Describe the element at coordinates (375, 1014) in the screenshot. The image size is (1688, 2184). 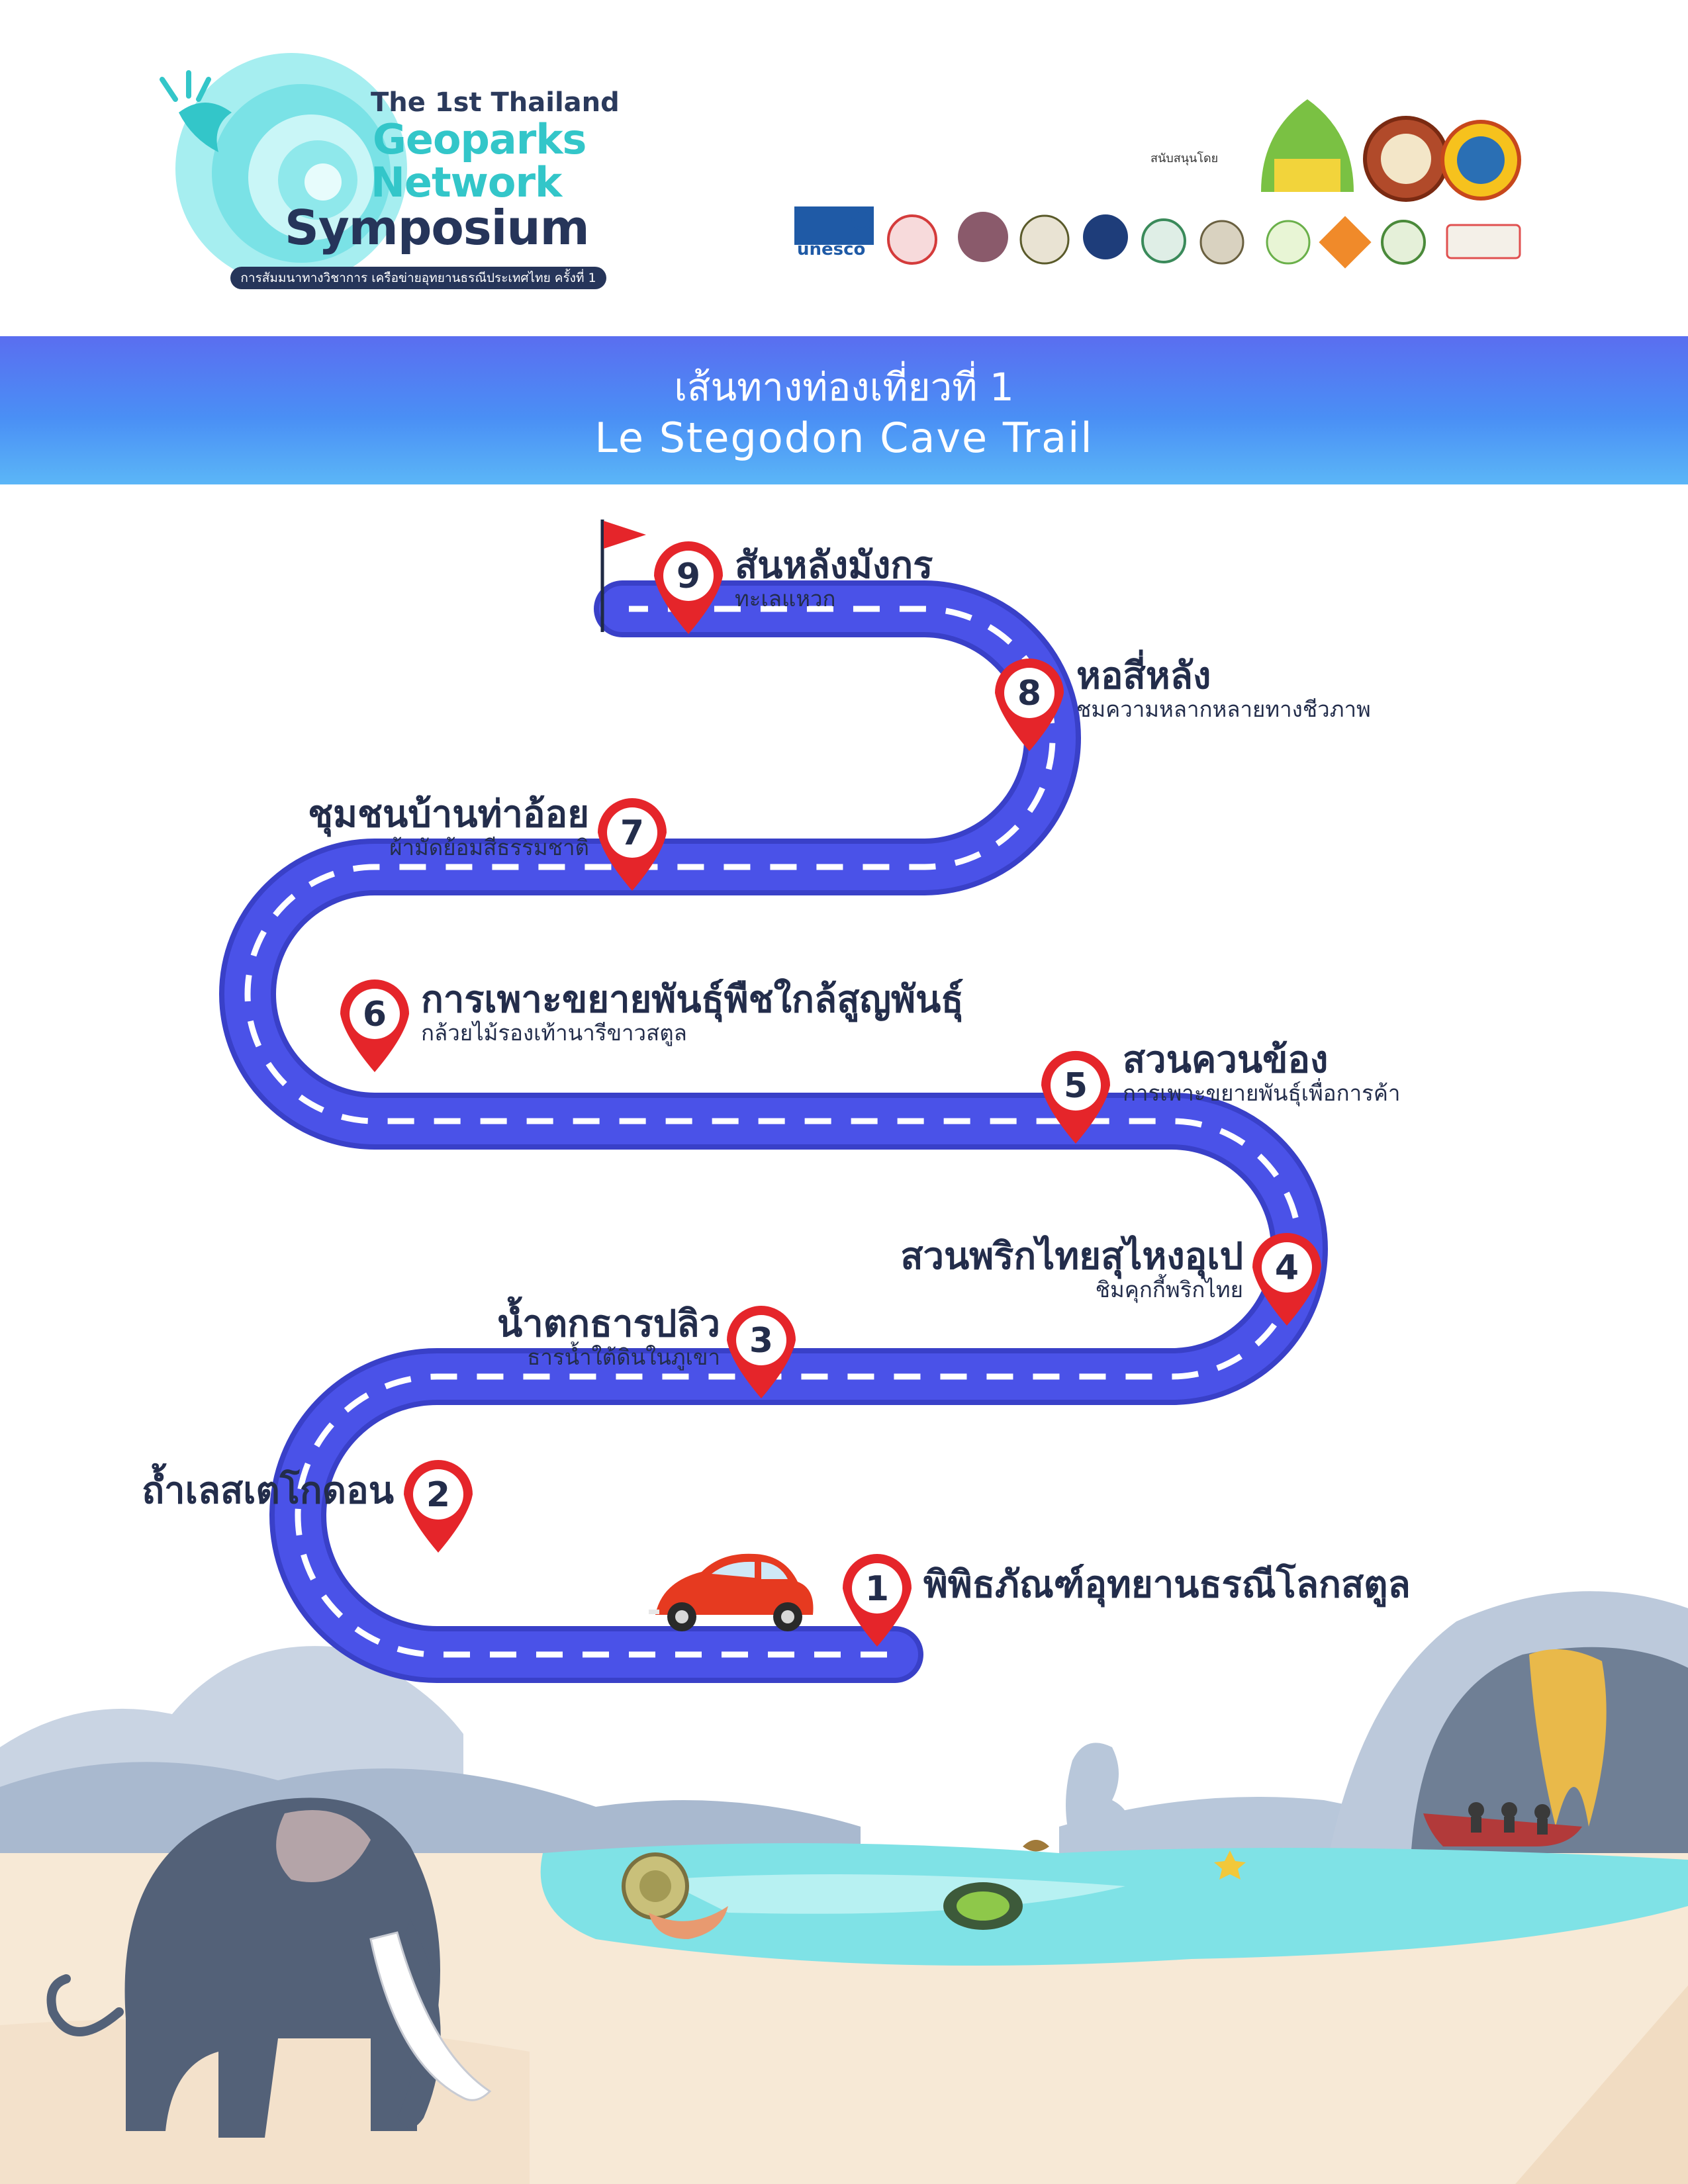
I see `map-pin-number: 6` at that location.